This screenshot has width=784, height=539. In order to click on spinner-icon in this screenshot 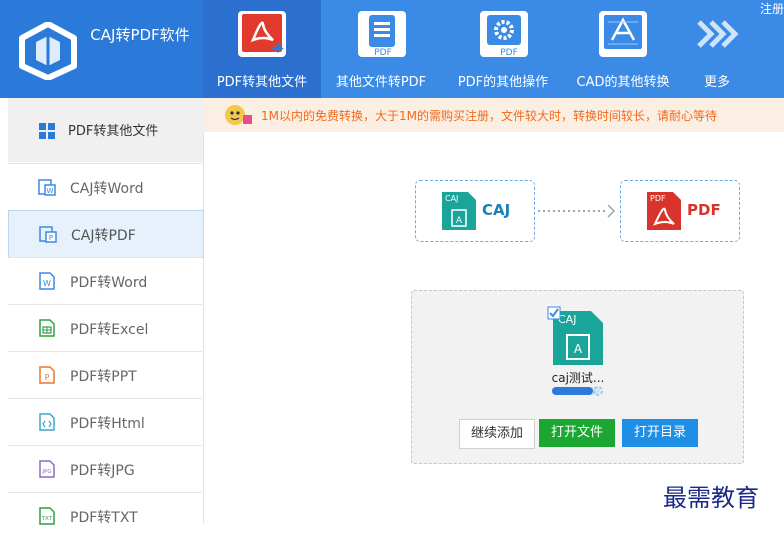, I will do `click(598, 391)`.